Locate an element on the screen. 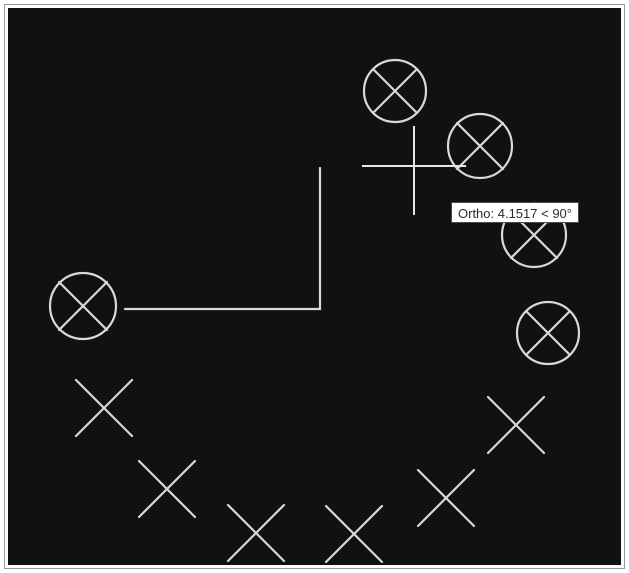  ortho-tooltip: Ortho: 4.1517 < 90° is located at coordinates (515, 212).